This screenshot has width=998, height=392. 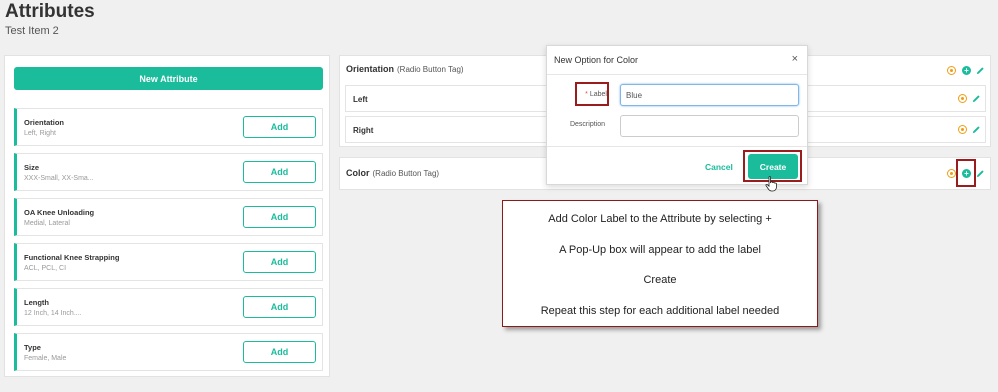 What do you see at coordinates (370, 69) in the screenshot?
I see `group-title-text: Orientation` at bounding box center [370, 69].